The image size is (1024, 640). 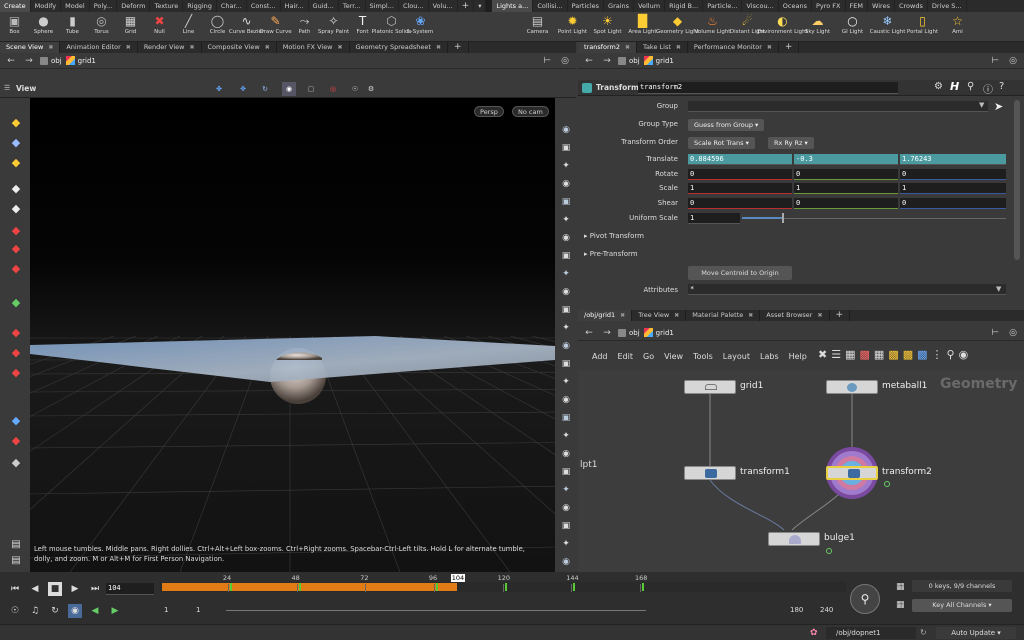 What do you see at coordinates (871, 633) in the screenshot?
I see `status-path: /obj/dopnet1` at bounding box center [871, 633].